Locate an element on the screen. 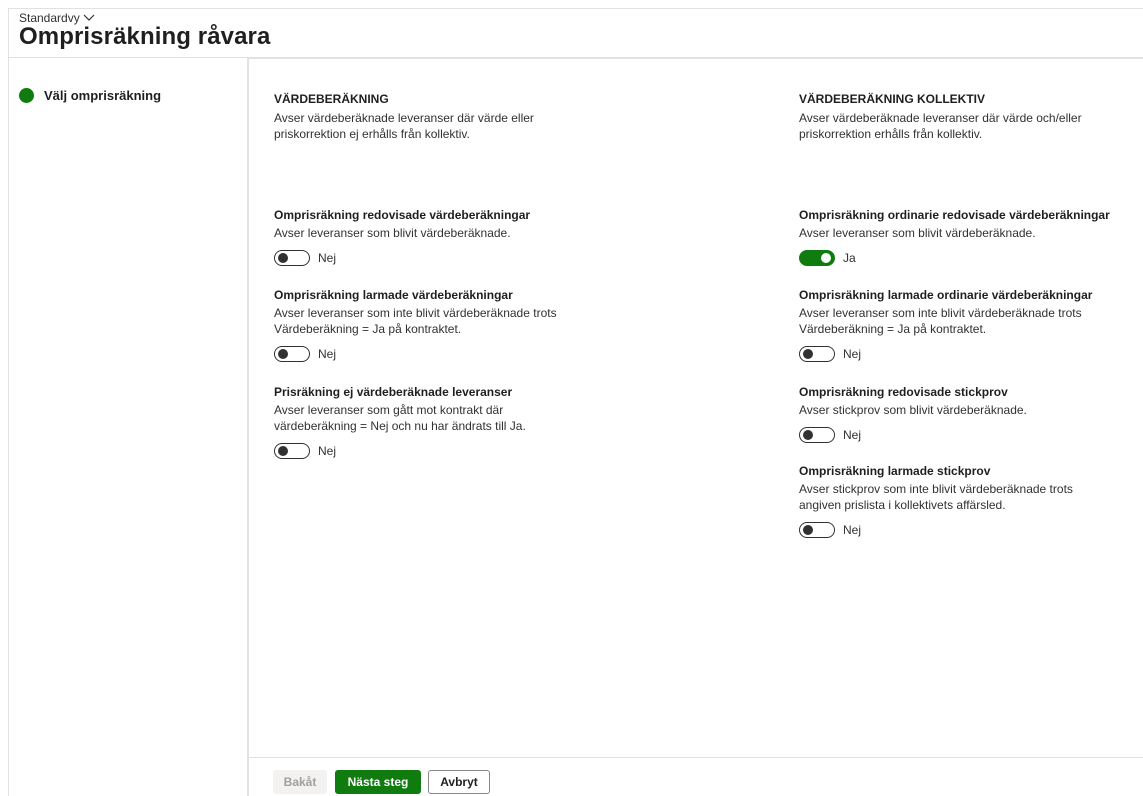 The height and width of the screenshot is (796, 1143). field-title: Omprisräkning larmade stickprov is located at coordinates (895, 471).